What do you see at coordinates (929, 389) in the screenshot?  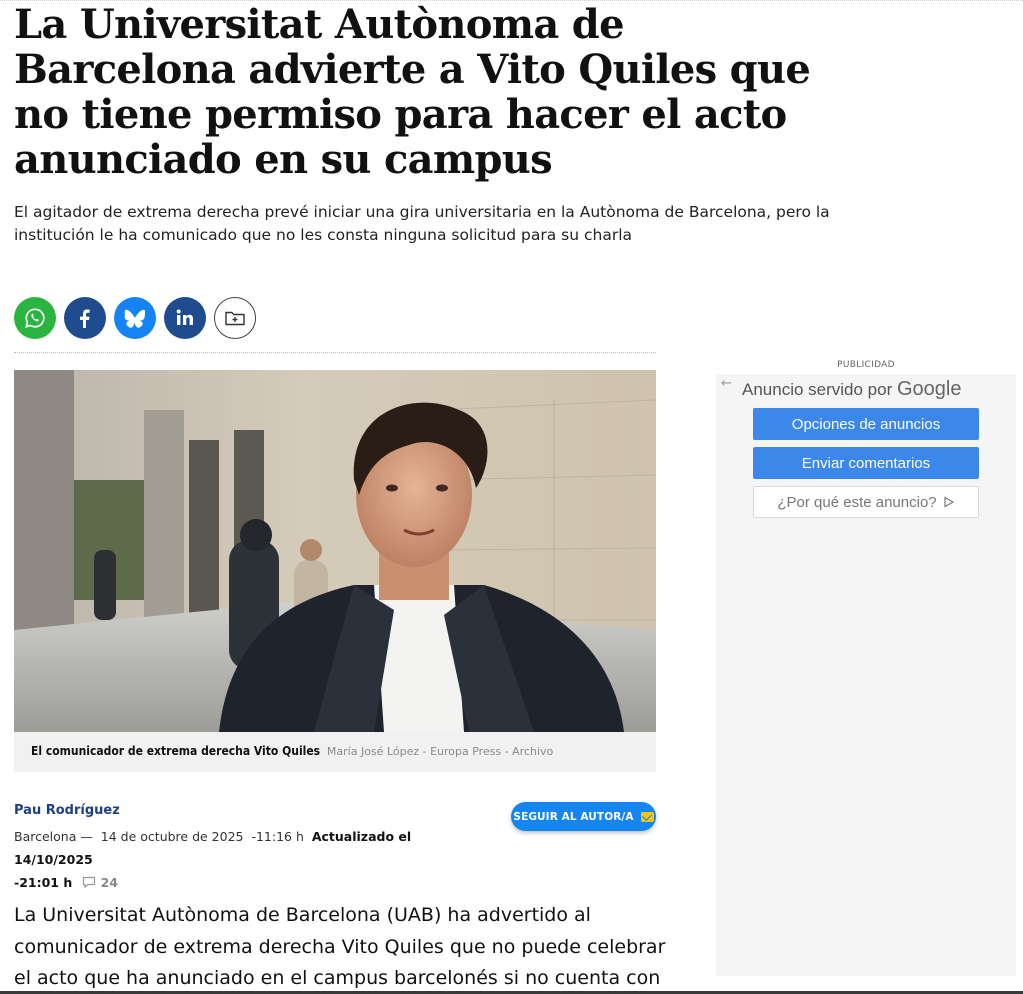 I see `google-logo: Google` at bounding box center [929, 389].